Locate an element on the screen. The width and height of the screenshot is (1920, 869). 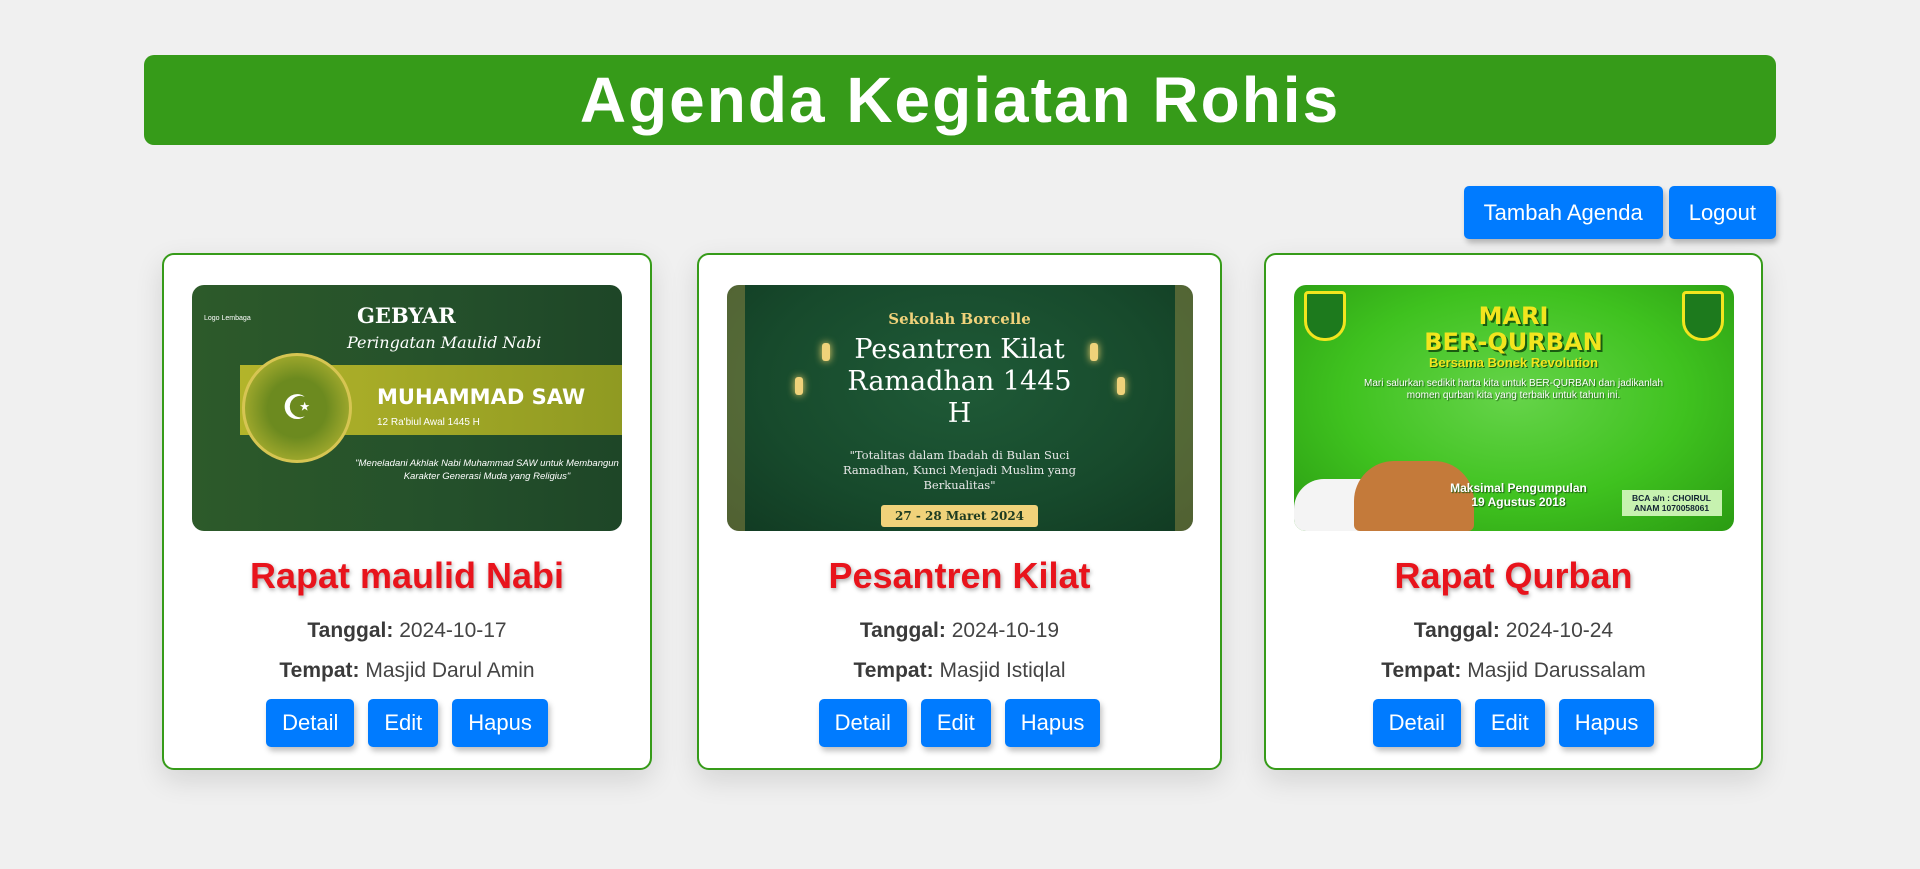
page-title: Agenda Kegiatan Rohis is located at coordinates (960, 100).